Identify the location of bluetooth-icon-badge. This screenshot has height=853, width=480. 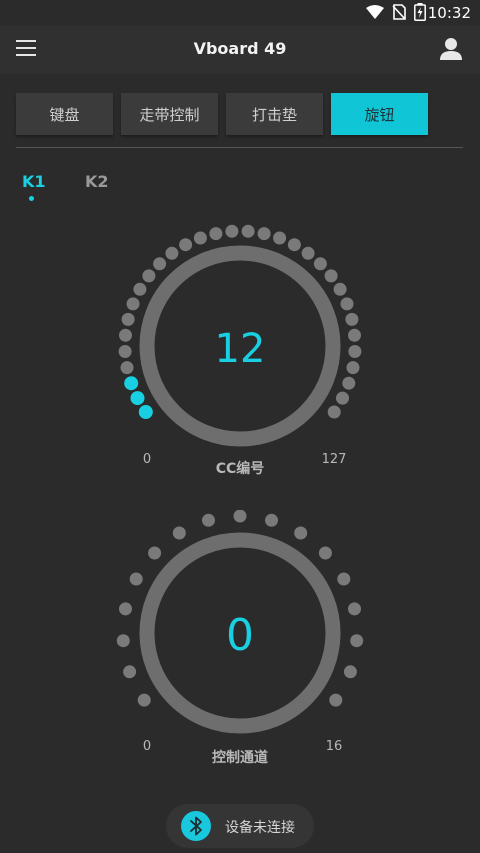
(196, 826).